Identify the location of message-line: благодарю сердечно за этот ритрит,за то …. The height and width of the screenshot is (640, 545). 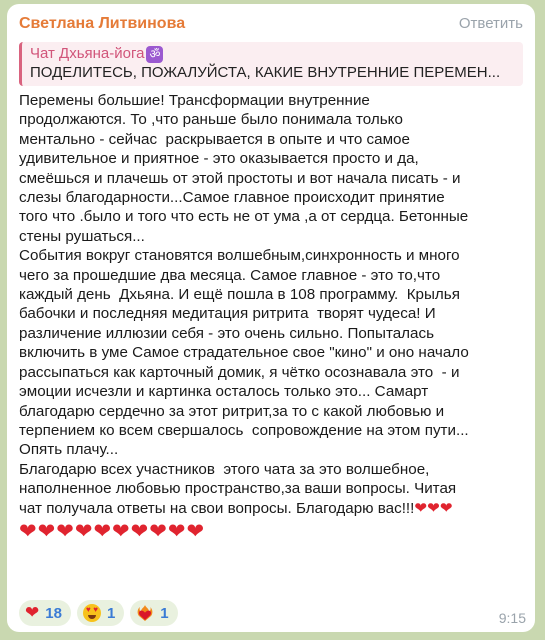
(232, 411).